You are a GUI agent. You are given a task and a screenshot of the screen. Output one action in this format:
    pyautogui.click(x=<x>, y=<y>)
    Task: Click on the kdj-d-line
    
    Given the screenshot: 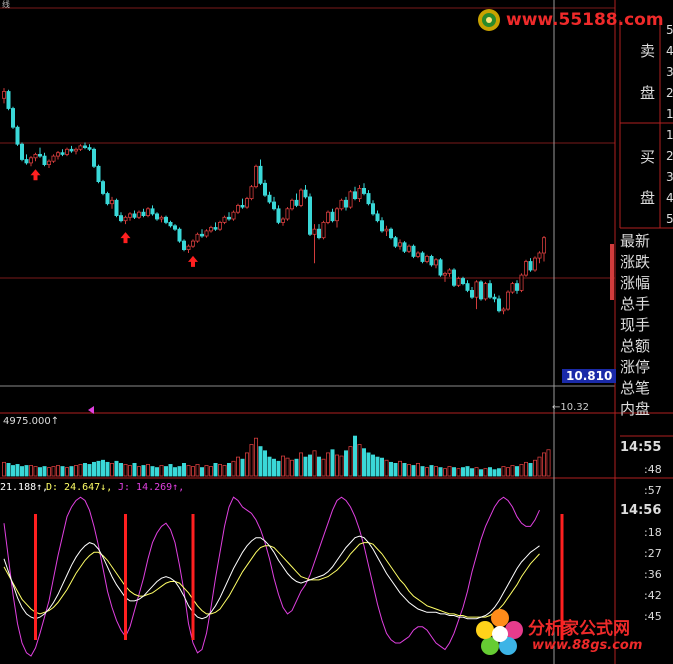 What is the action you would take?
    pyautogui.click(x=271, y=580)
    